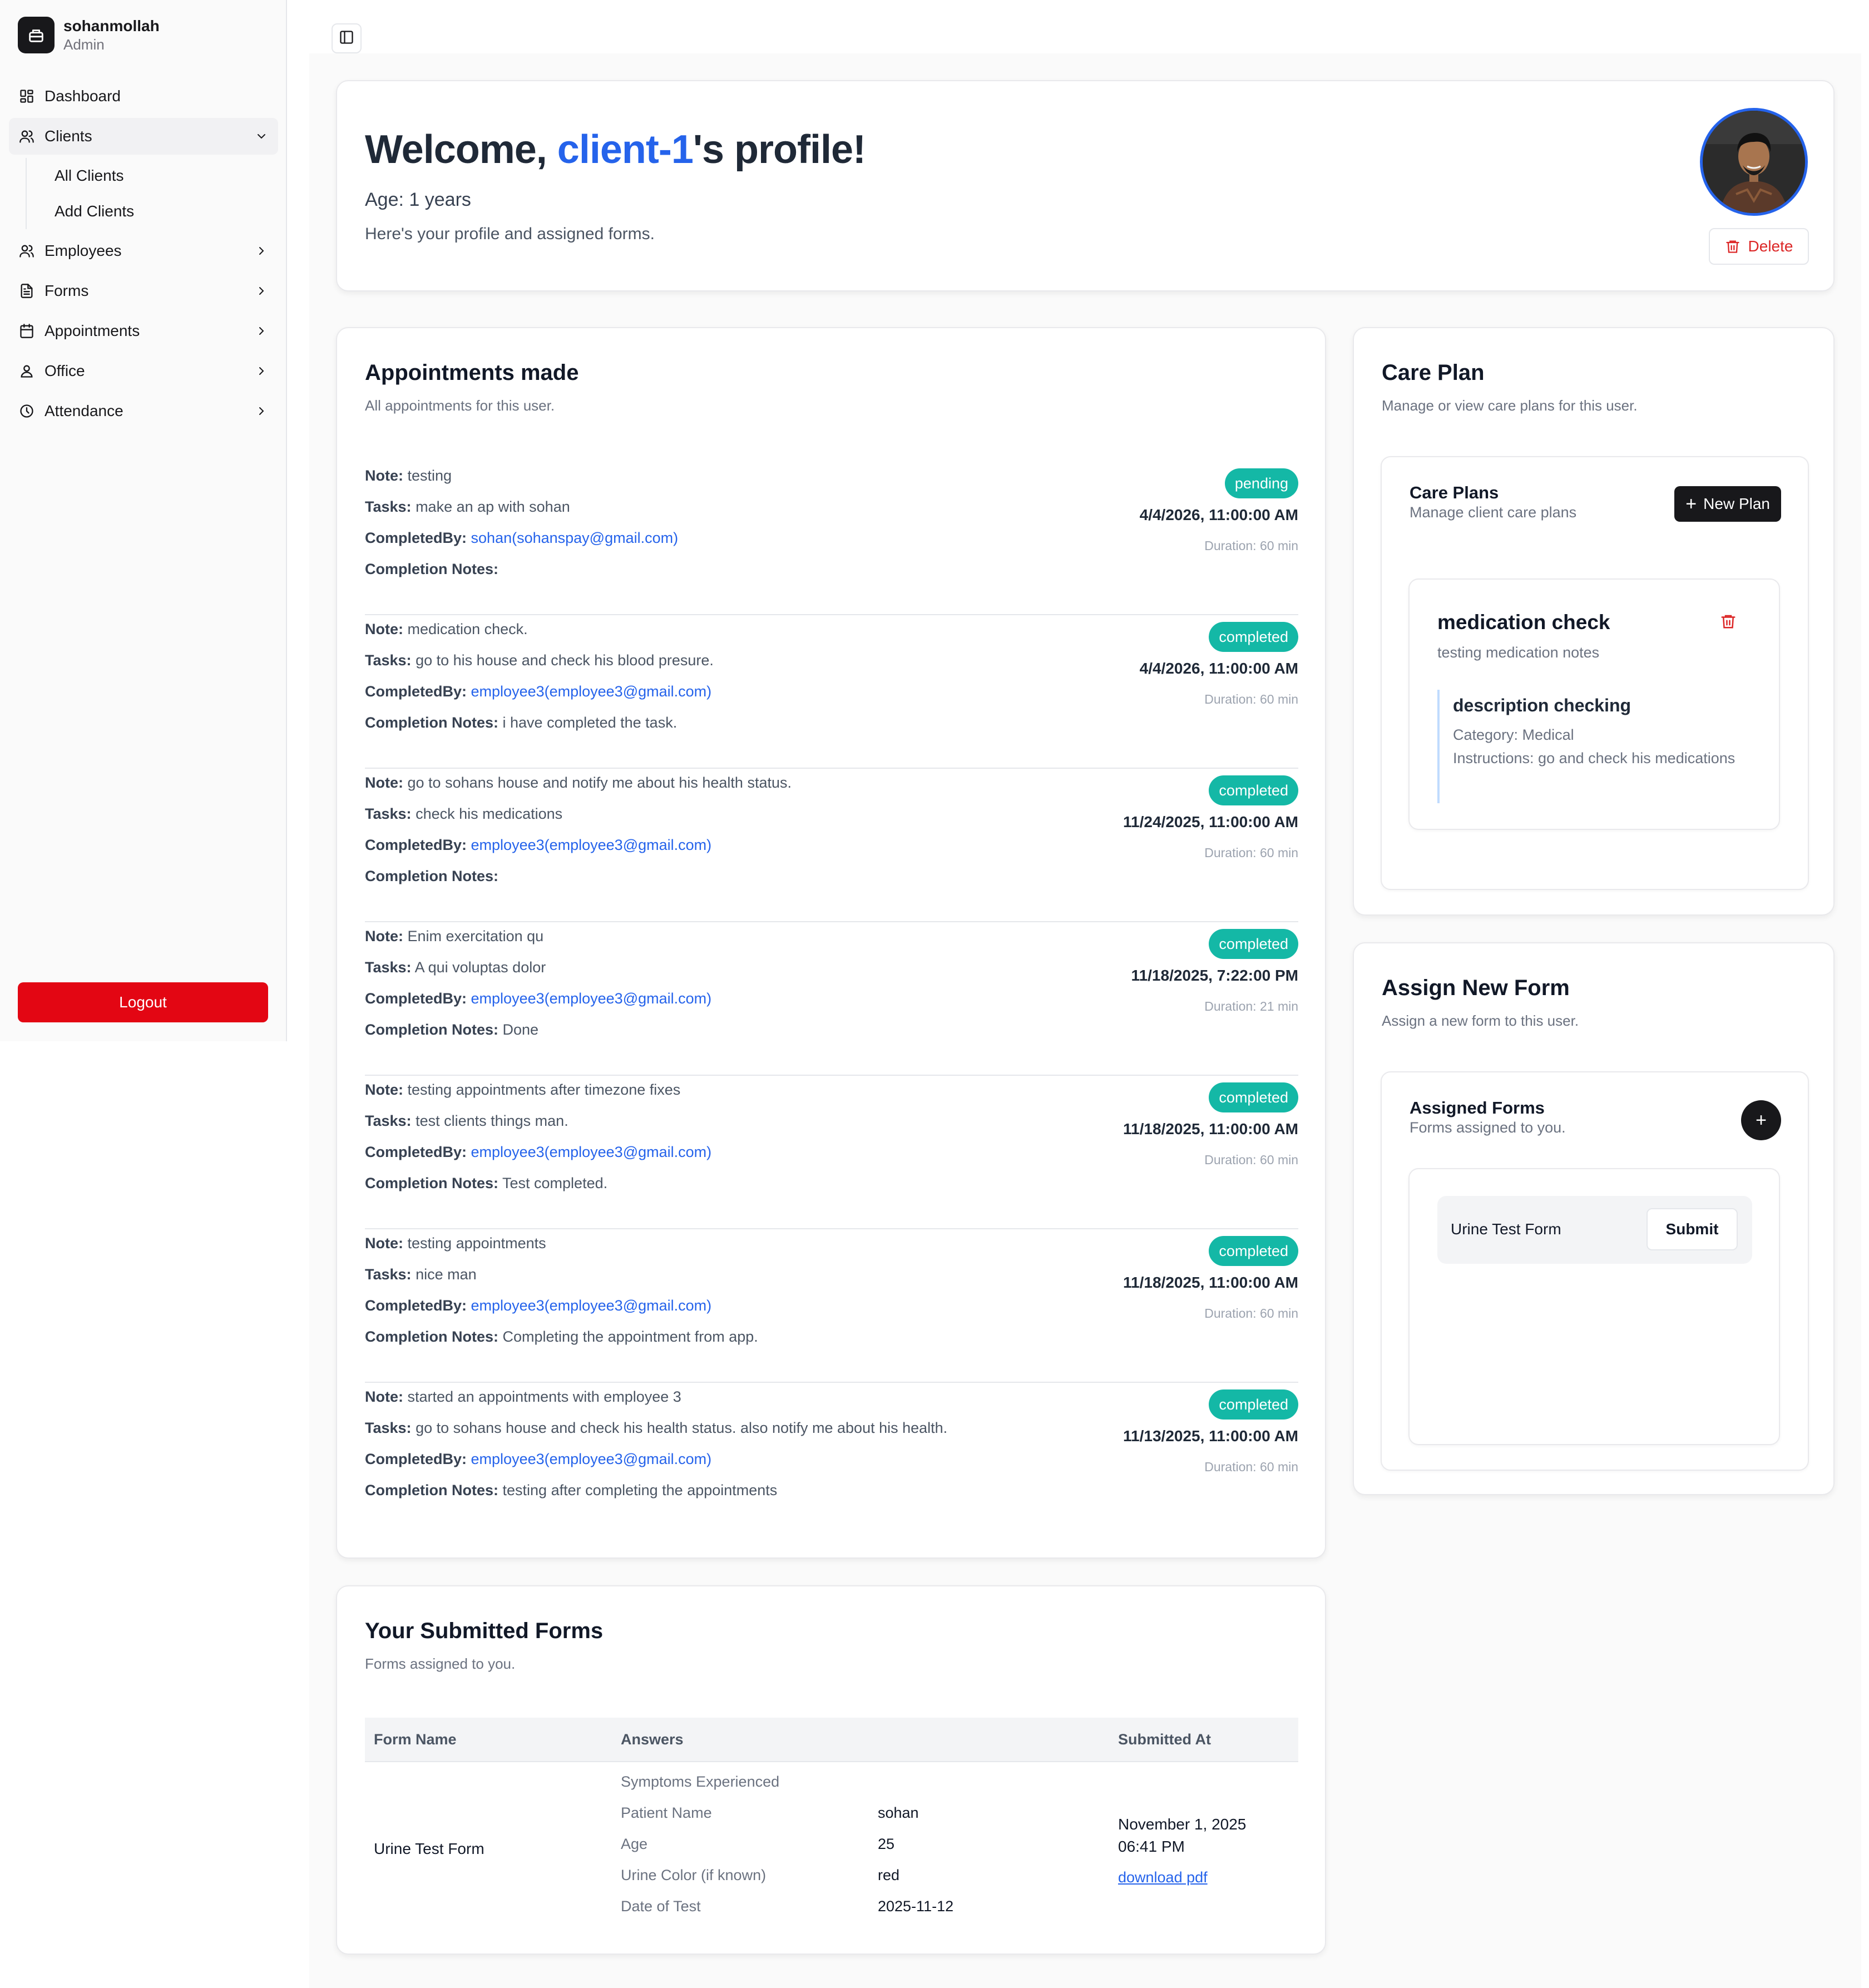  I want to click on logout-button: Logout, so click(143, 1002).